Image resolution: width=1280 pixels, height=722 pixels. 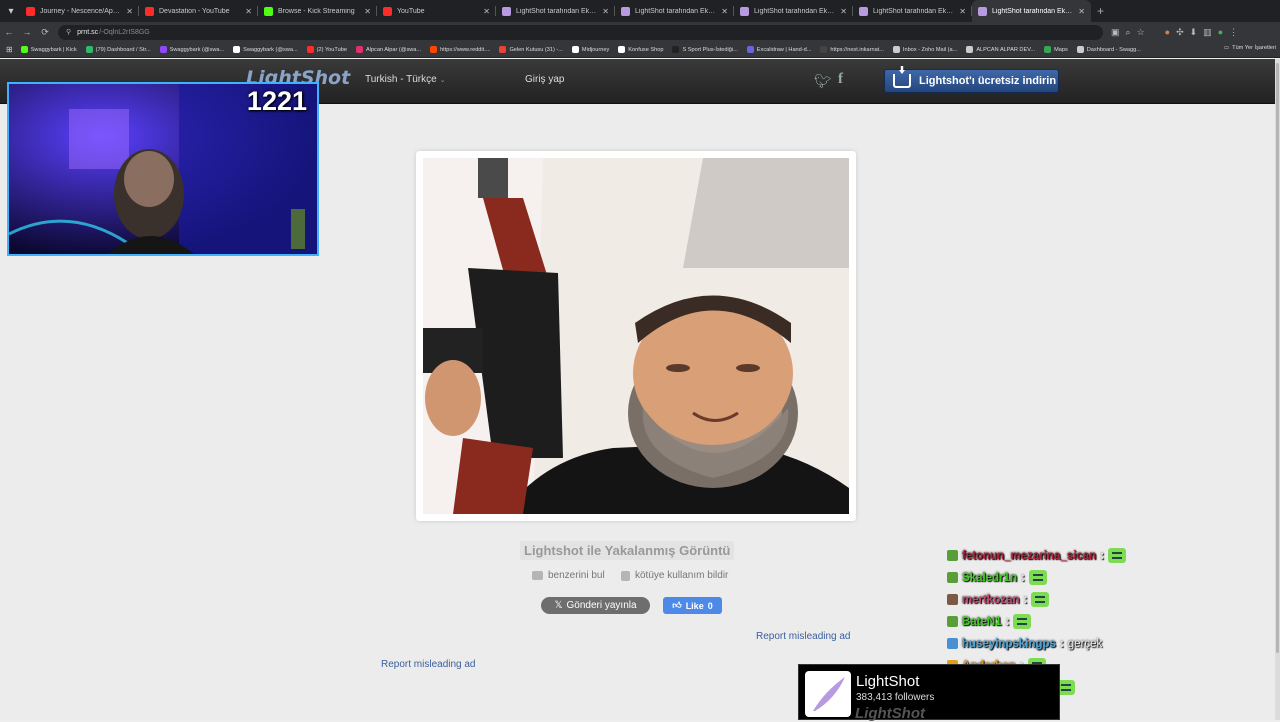 I want to click on find-similar-label: benzerini bul, so click(x=576, y=575).